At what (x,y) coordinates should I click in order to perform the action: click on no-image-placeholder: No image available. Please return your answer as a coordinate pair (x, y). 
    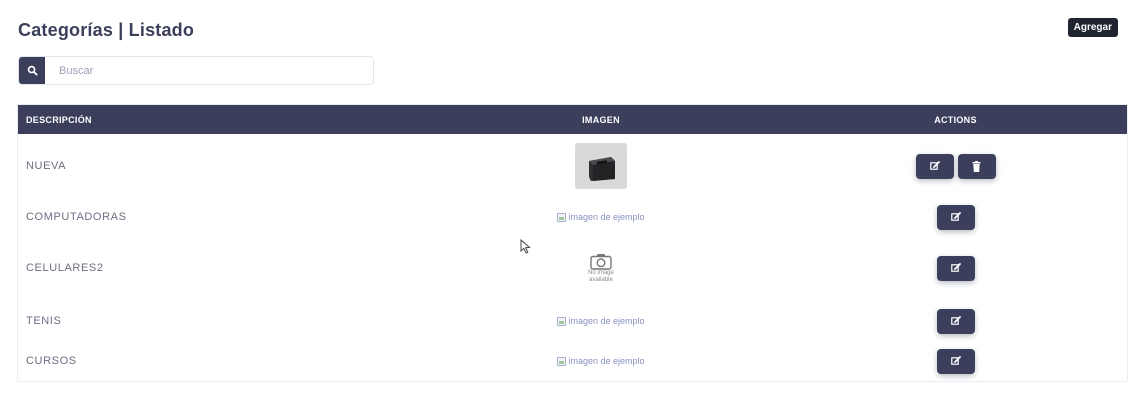
    Looking at the image, I should click on (601, 268).